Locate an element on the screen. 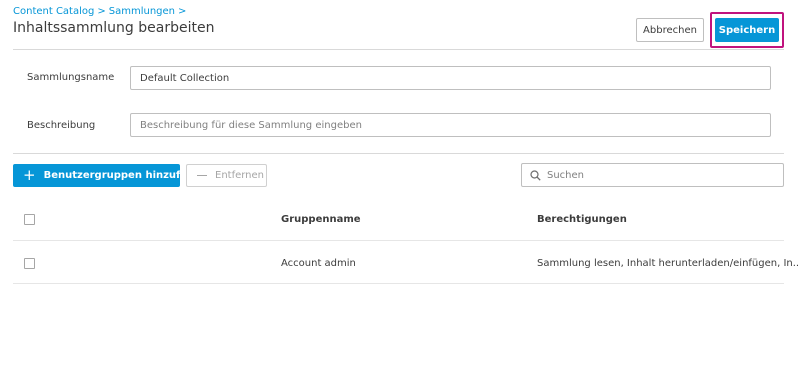 The width and height of the screenshot is (800, 365). add-user-groups-label: Benutzergruppen hinzufügen is located at coordinates (126, 175).